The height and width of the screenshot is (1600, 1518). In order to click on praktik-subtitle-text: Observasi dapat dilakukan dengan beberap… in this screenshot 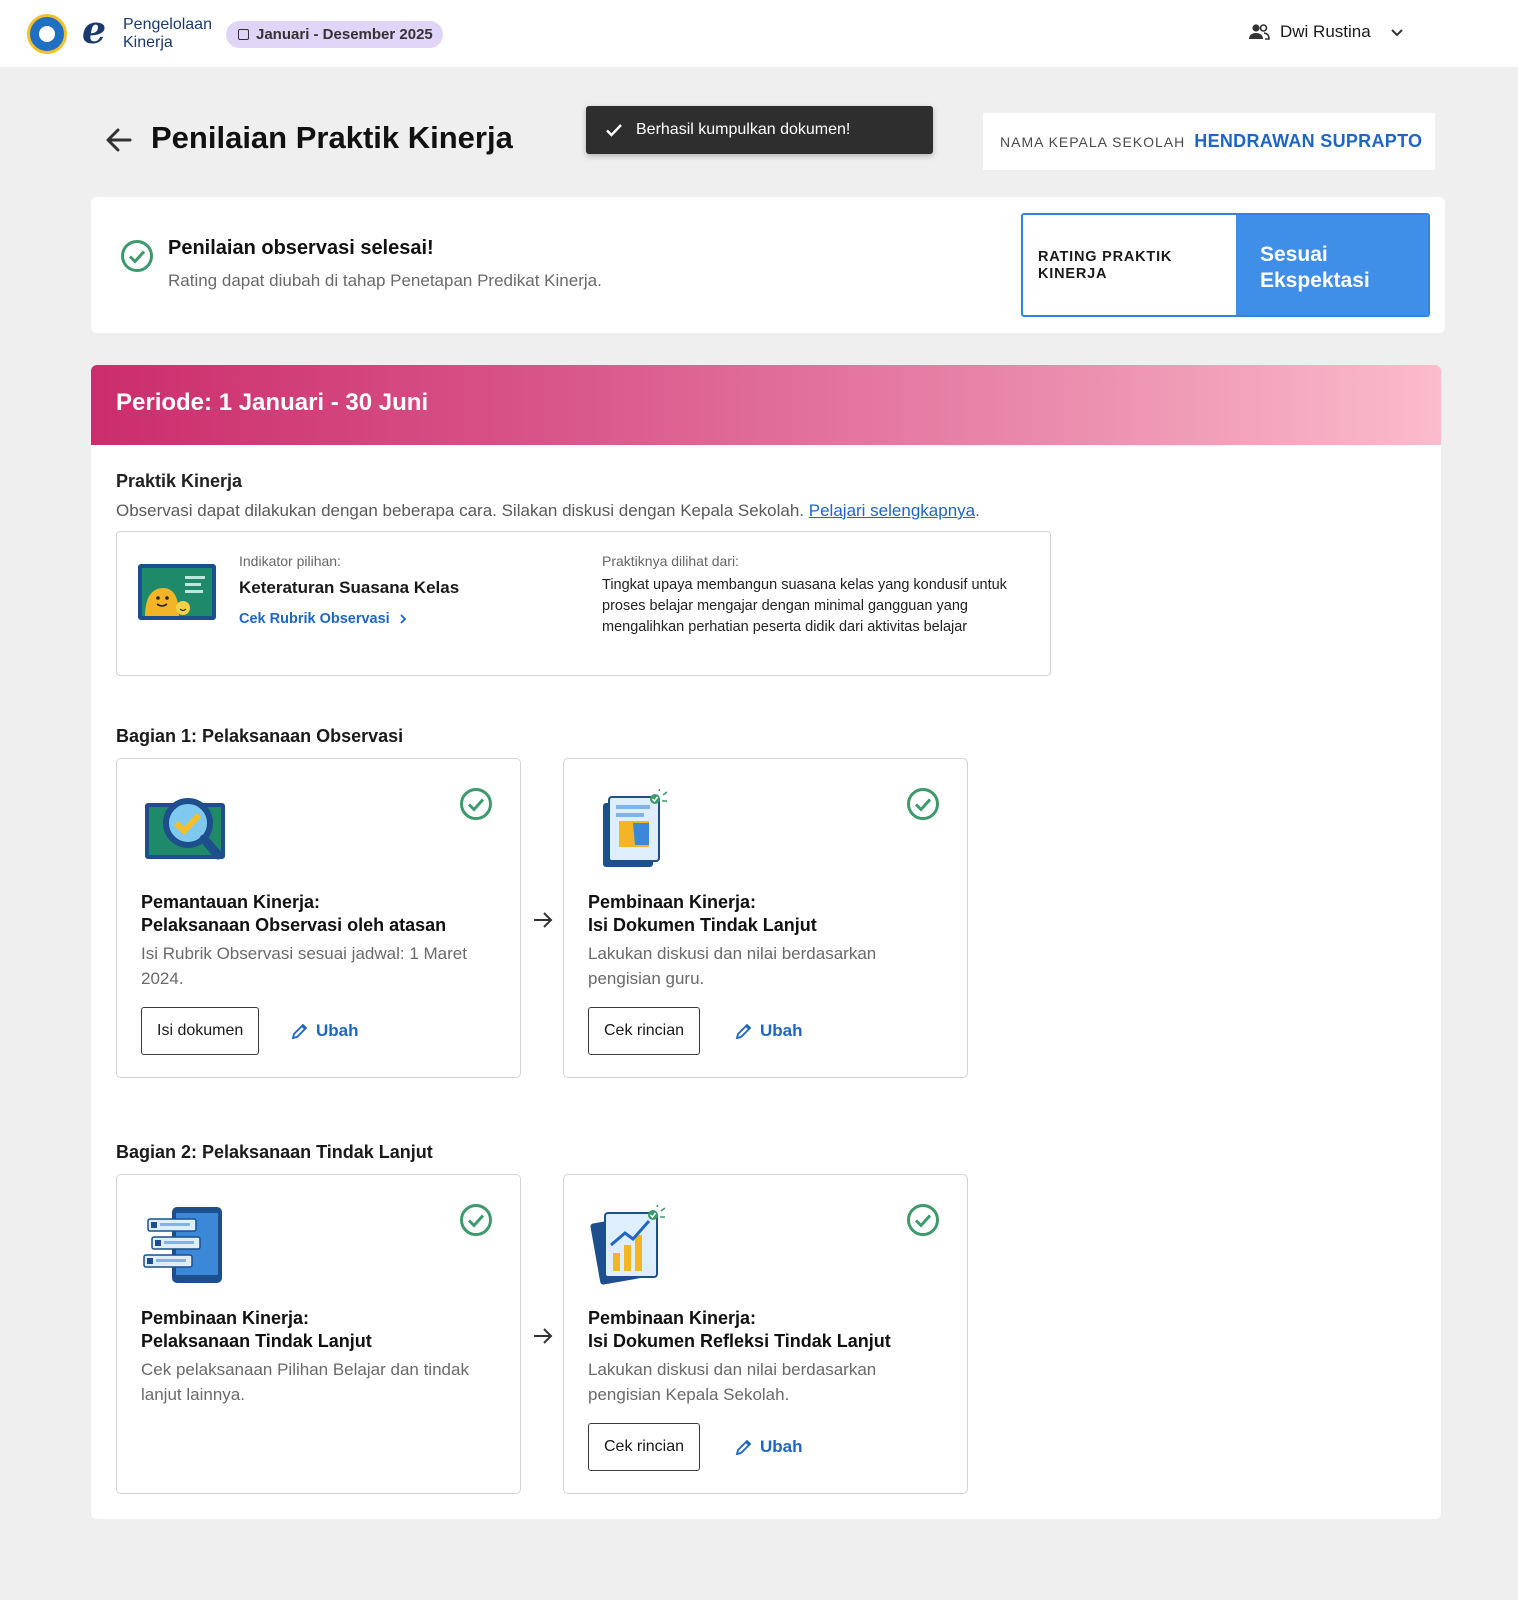, I will do `click(460, 510)`.